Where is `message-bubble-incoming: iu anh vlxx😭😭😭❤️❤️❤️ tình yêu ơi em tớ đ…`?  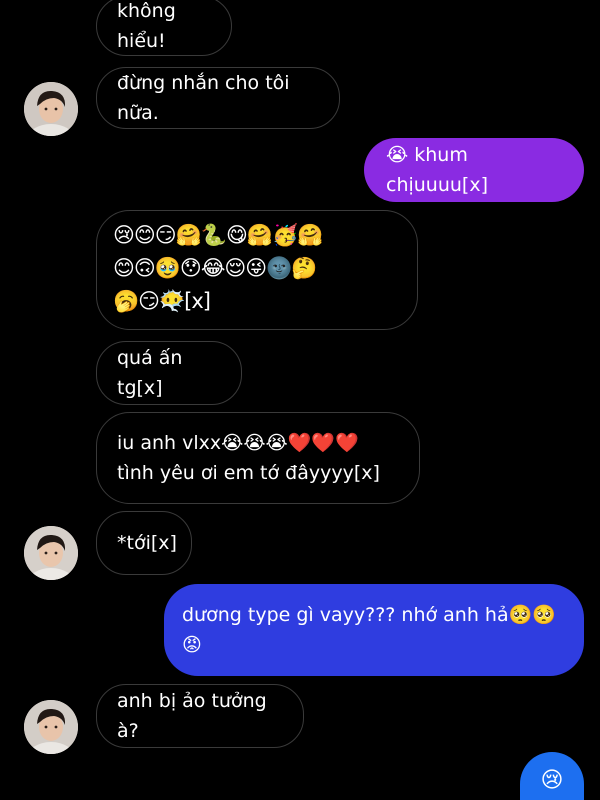 message-bubble-incoming: iu anh vlxx😭😭😭❤️❤️❤️ tình yêu ơi em tớ đ… is located at coordinates (258, 458).